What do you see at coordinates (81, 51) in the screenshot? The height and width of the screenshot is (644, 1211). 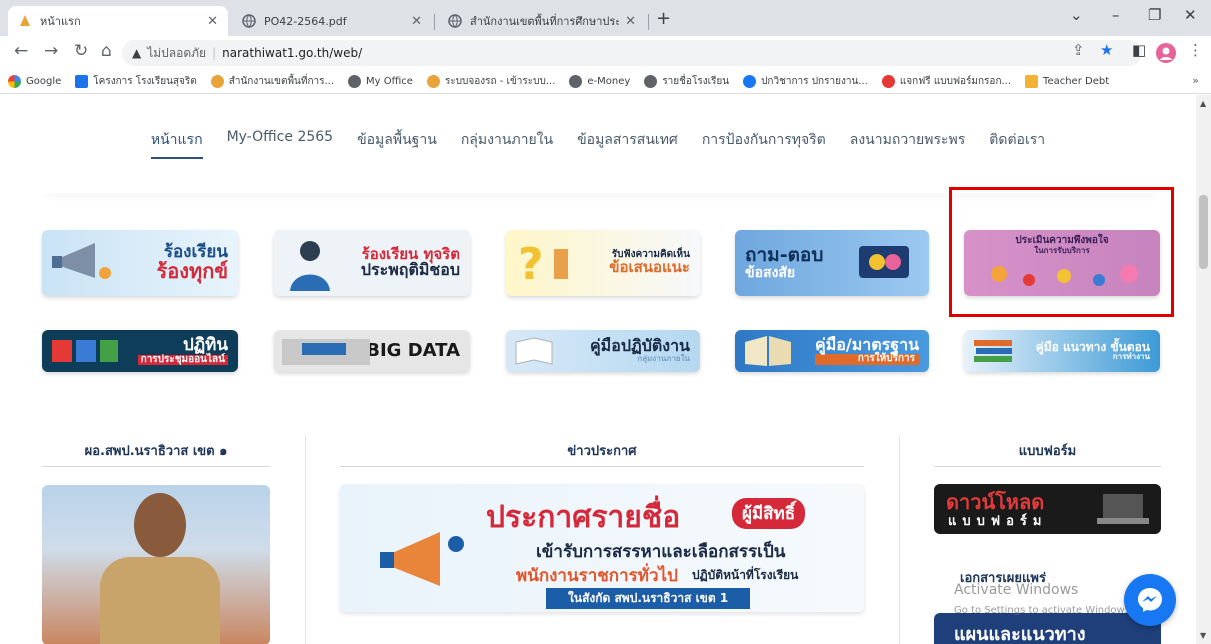 I see `reload-icon: ↻` at bounding box center [81, 51].